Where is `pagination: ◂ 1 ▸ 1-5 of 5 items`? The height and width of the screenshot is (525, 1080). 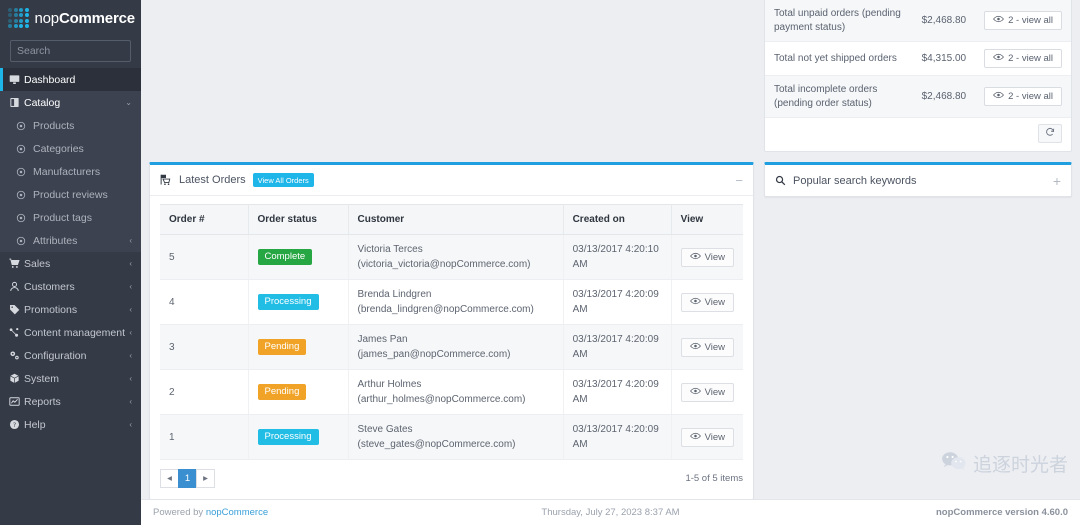 pagination: ◂ 1 ▸ 1-5 of 5 items is located at coordinates (451, 479).